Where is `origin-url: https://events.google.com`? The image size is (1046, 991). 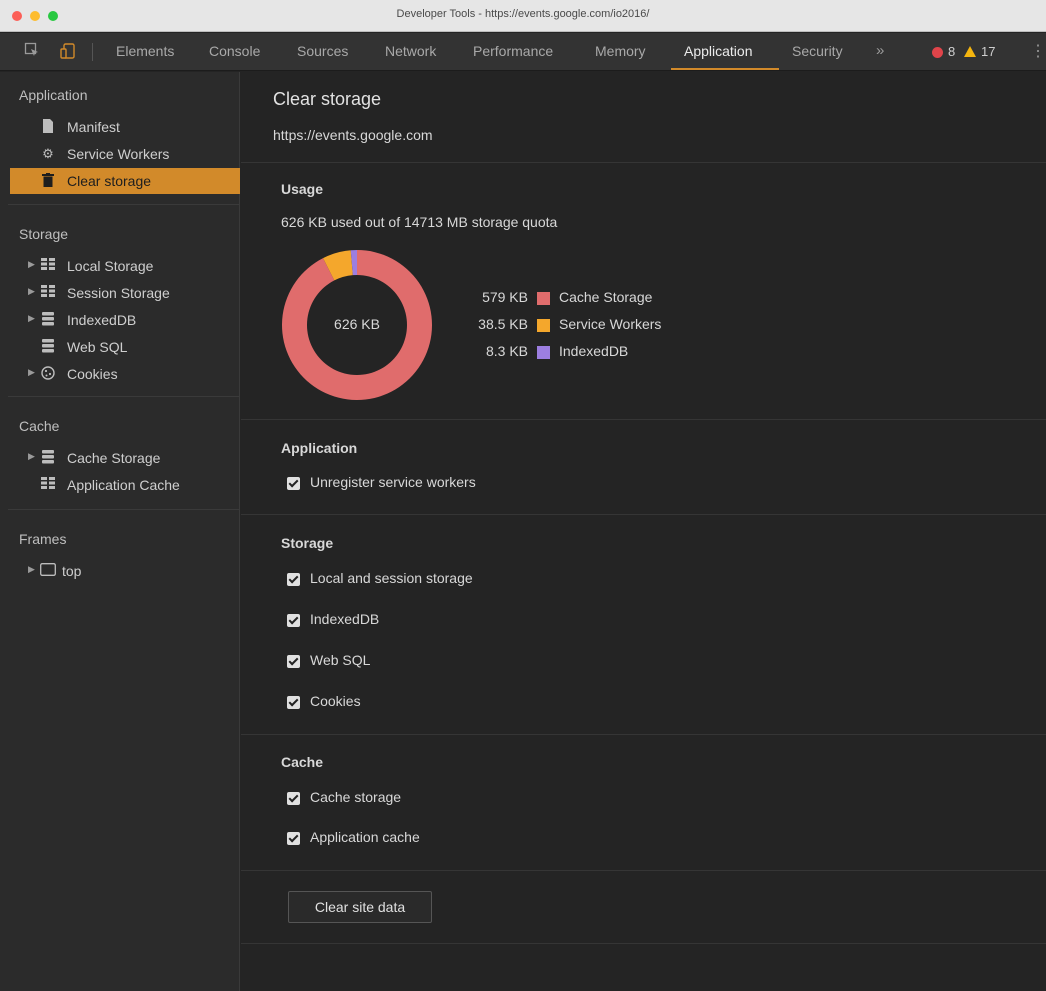 origin-url: https://events.google.com is located at coordinates (353, 135).